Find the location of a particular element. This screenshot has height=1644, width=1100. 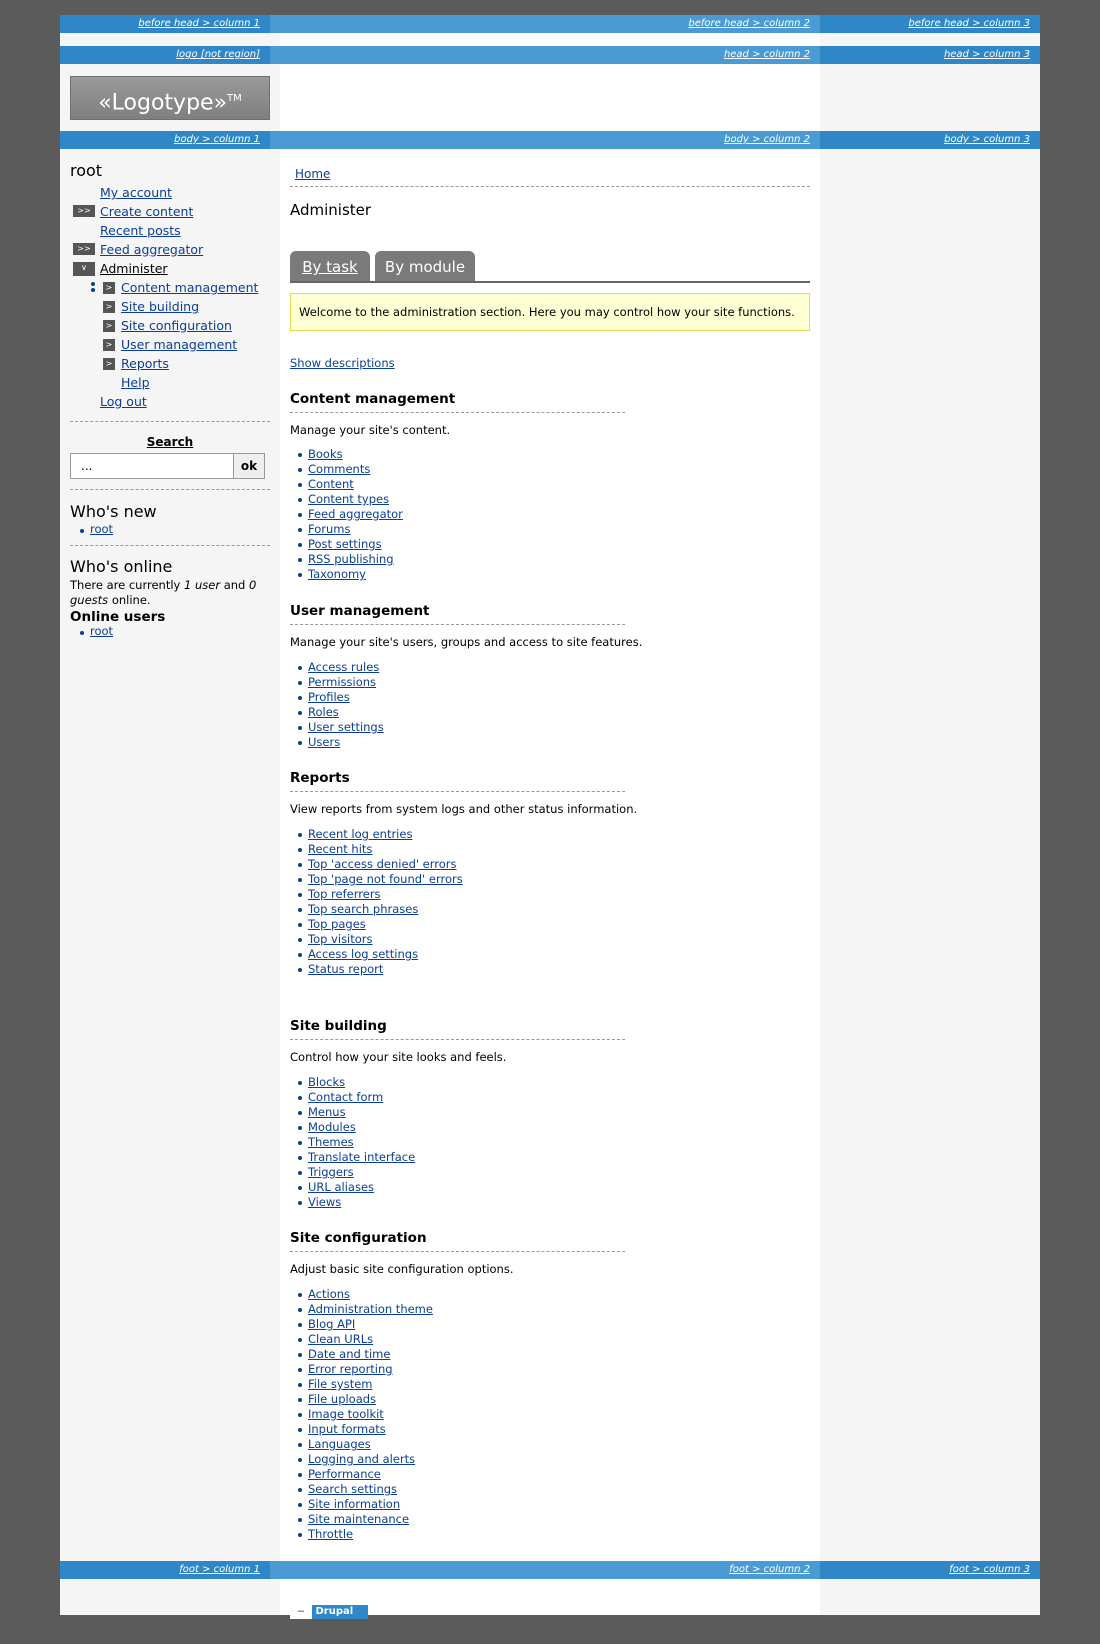

admin-link: Site maintenance is located at coordinates (358, 1519).